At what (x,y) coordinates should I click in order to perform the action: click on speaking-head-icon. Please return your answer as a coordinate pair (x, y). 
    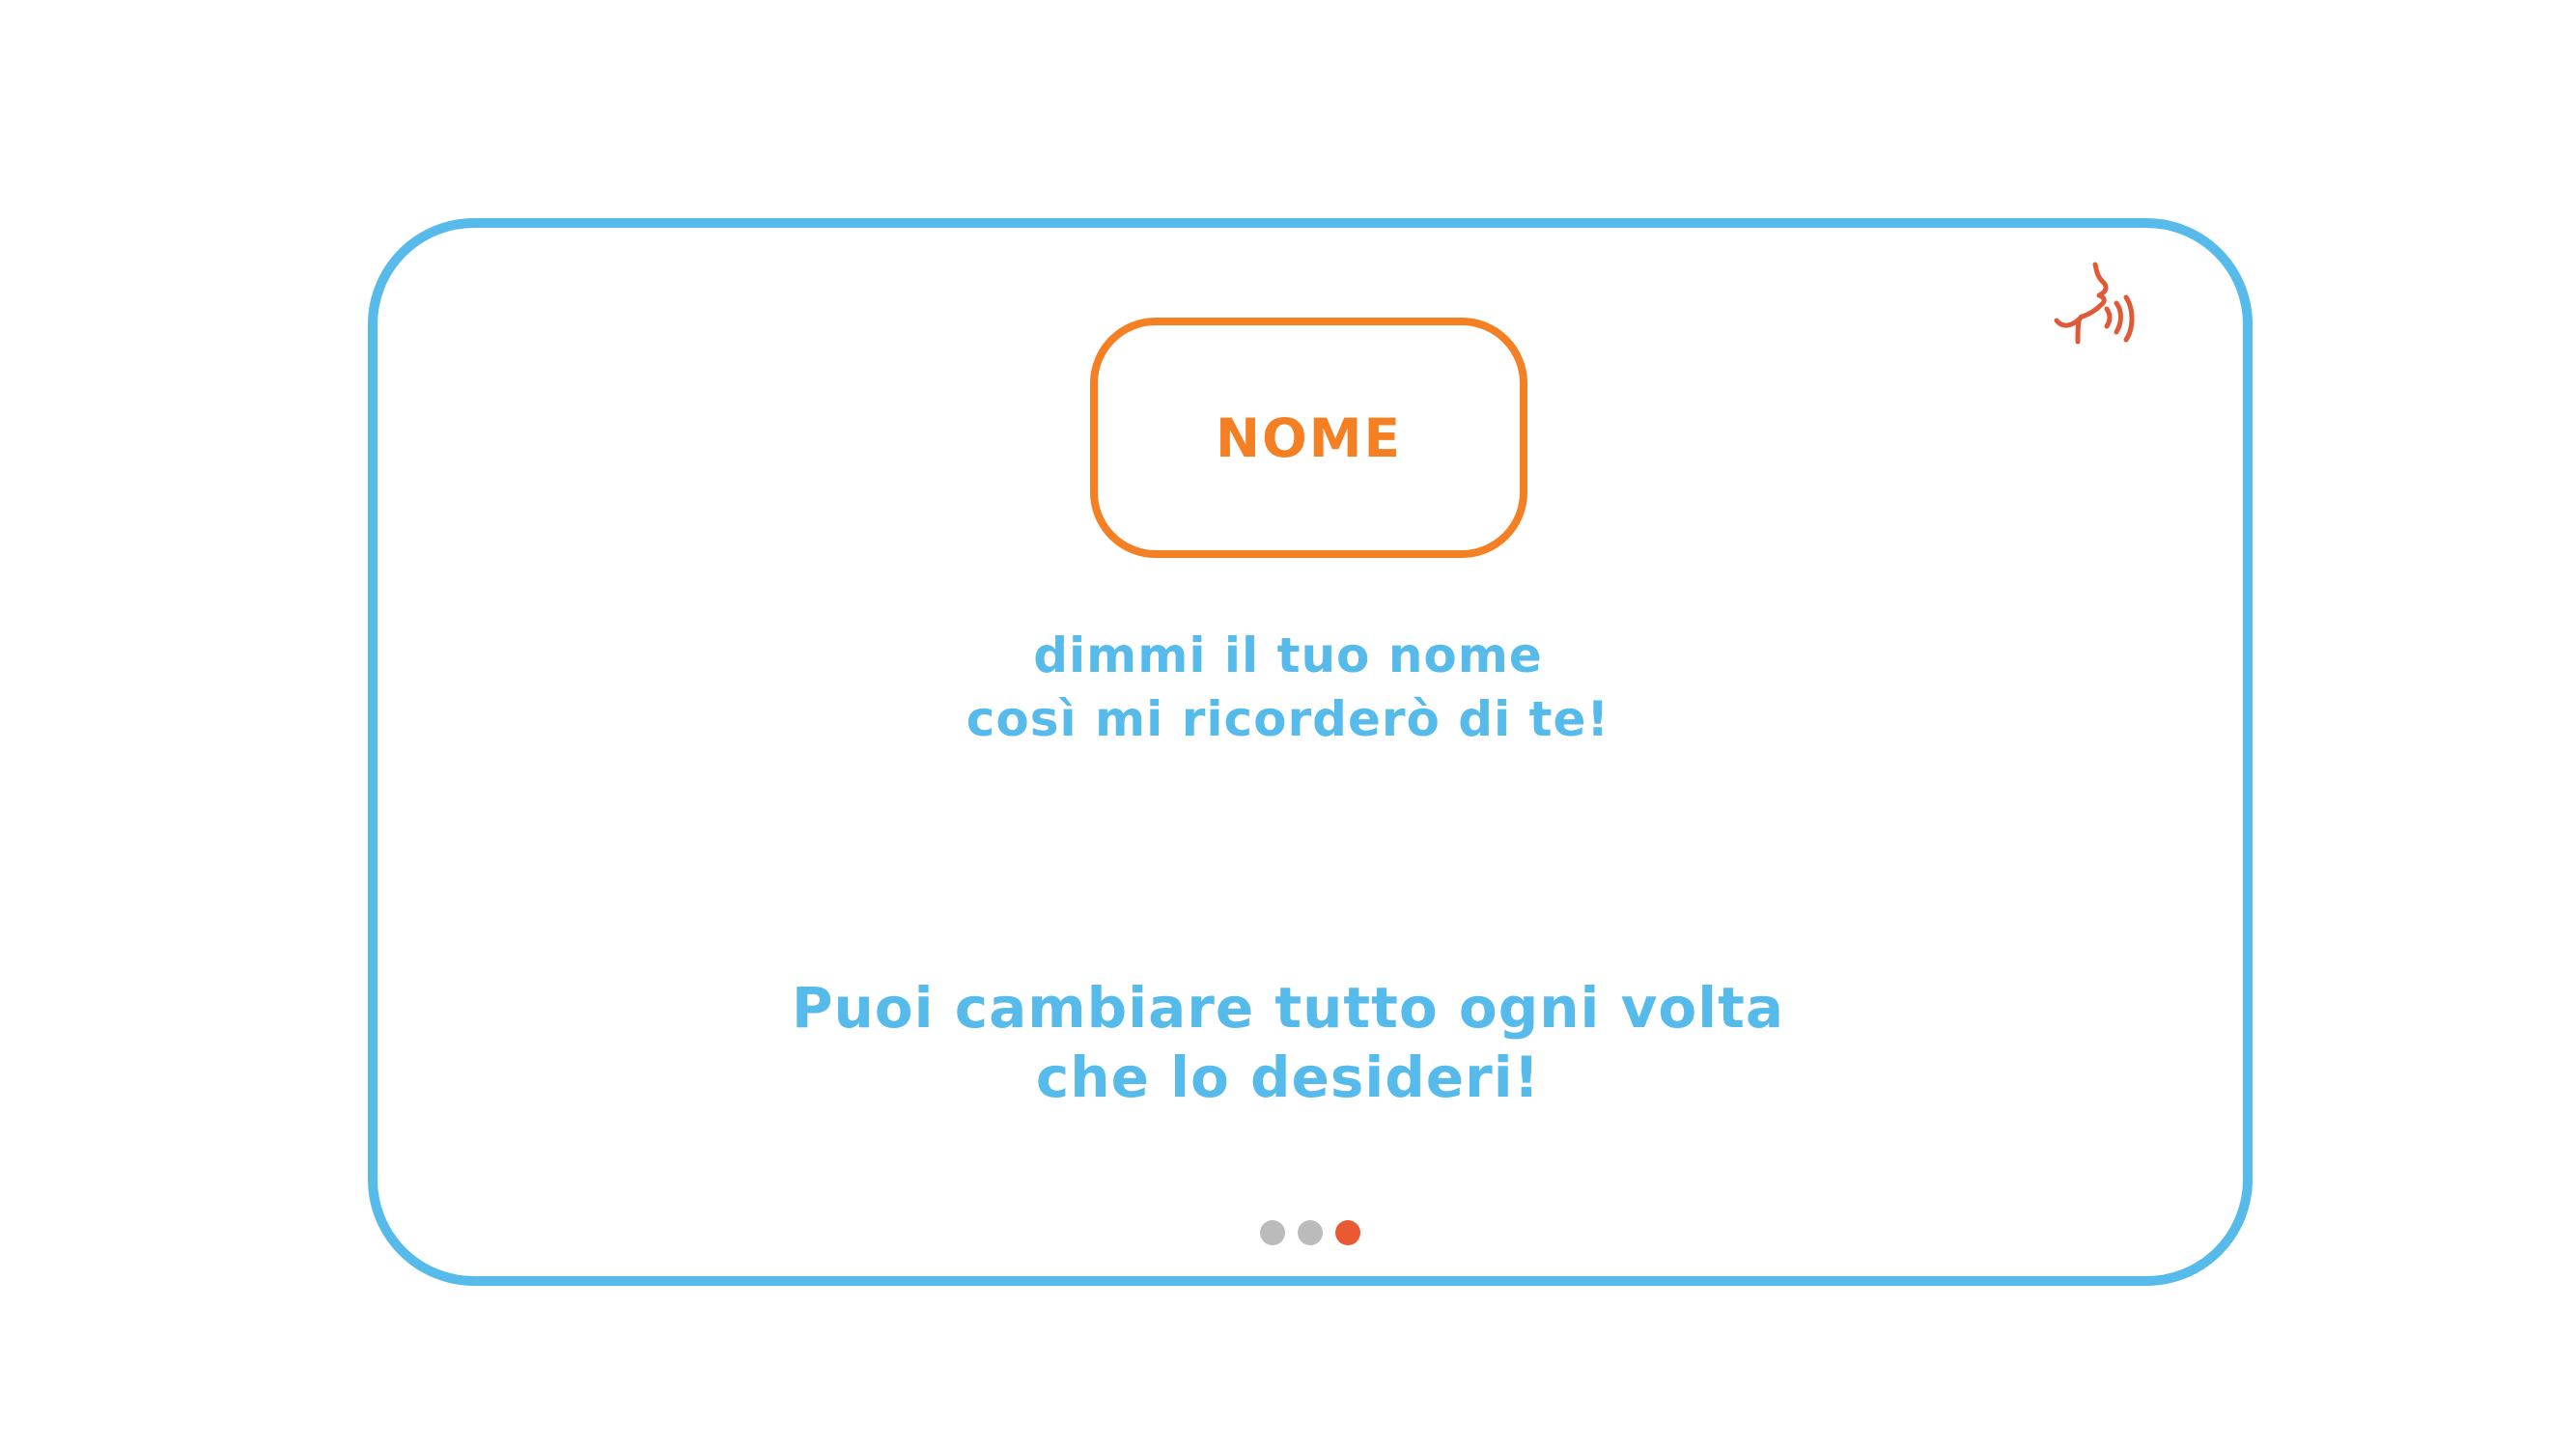
    Looking at the image, I should click on (2102, 311).